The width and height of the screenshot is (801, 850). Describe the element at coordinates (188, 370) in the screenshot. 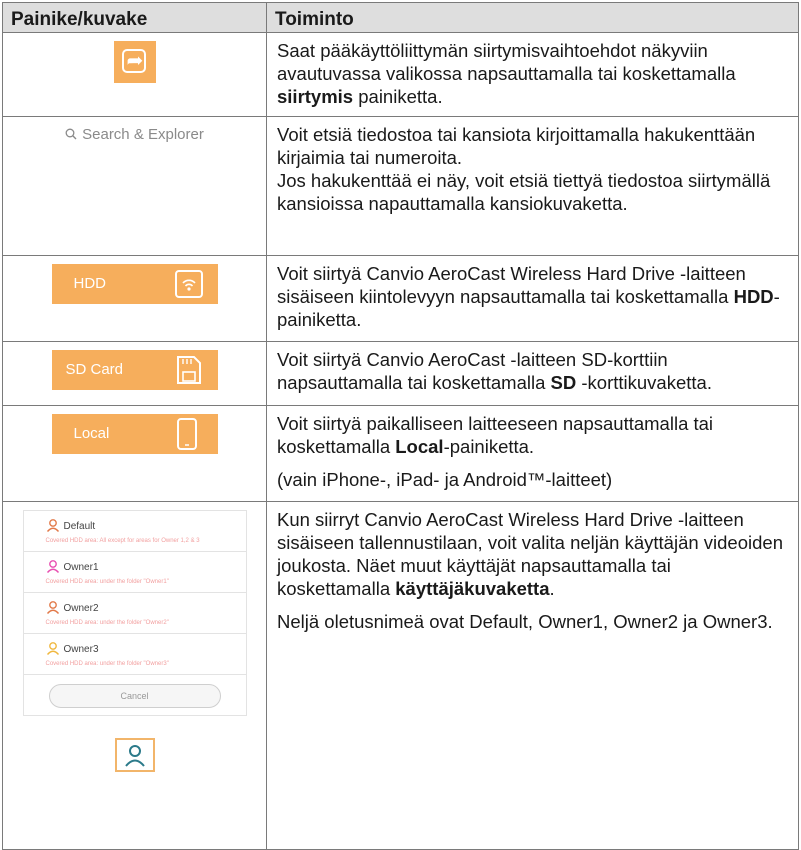

I see `sd-card-icon` at that location.